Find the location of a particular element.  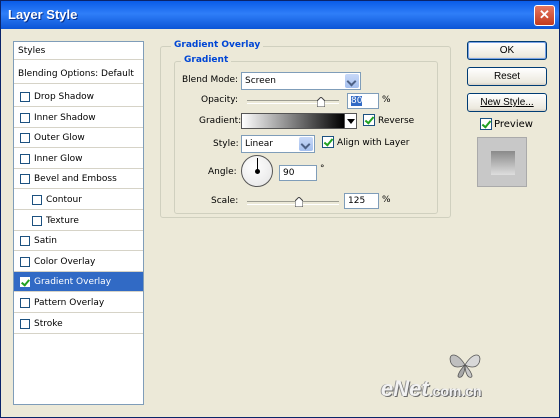

styles-header-label: Styles is located at coordinates (32, 51).